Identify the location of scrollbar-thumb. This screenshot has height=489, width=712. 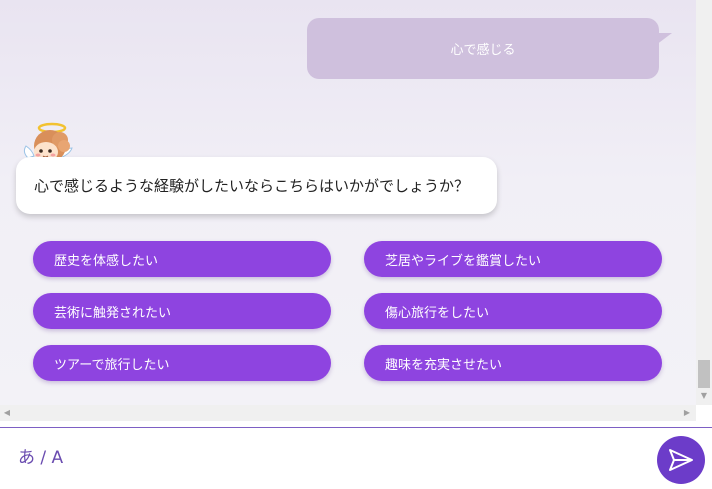
(704, 374).